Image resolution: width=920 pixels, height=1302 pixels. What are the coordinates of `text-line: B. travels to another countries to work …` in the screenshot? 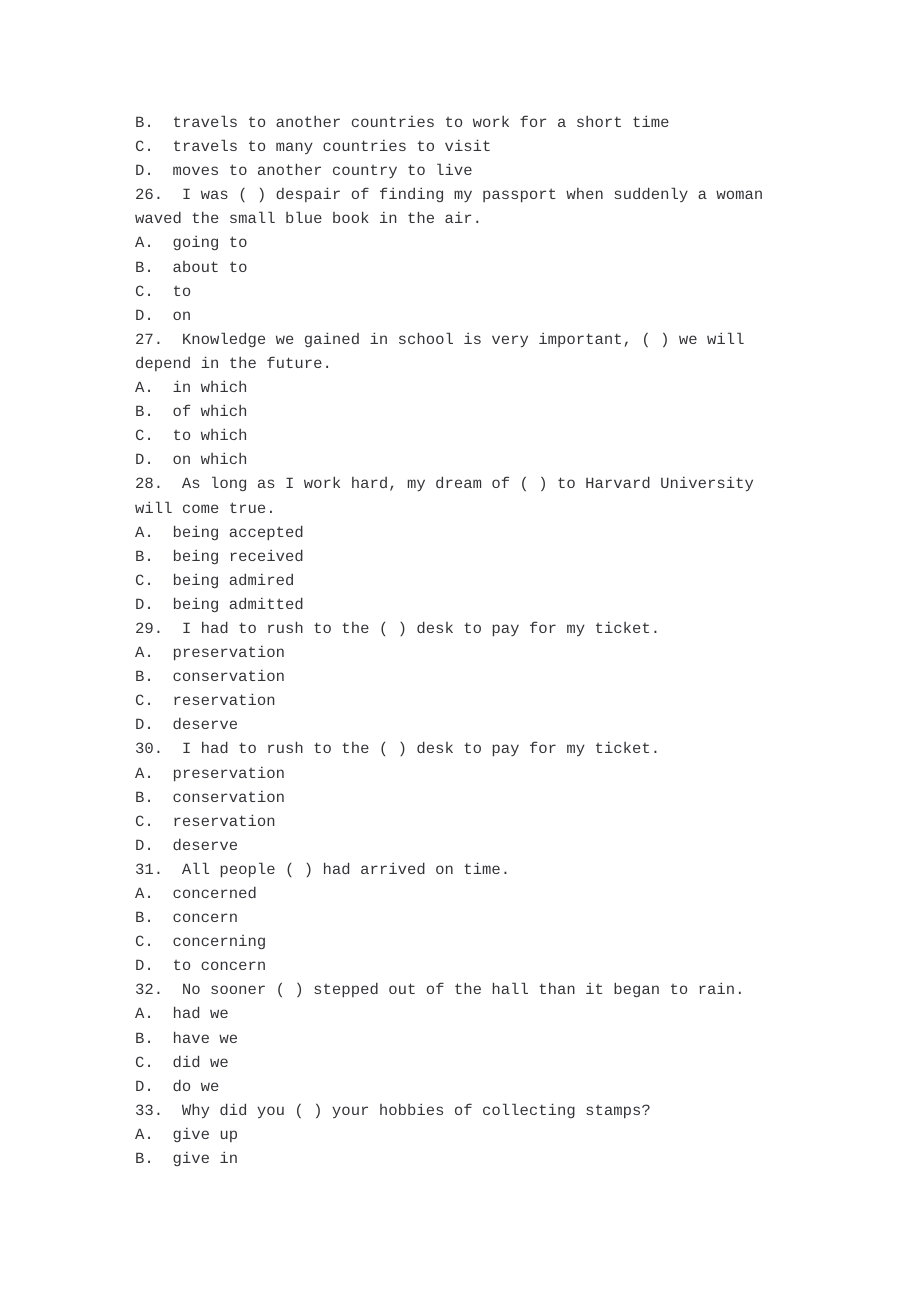 It's located at (402, 123).